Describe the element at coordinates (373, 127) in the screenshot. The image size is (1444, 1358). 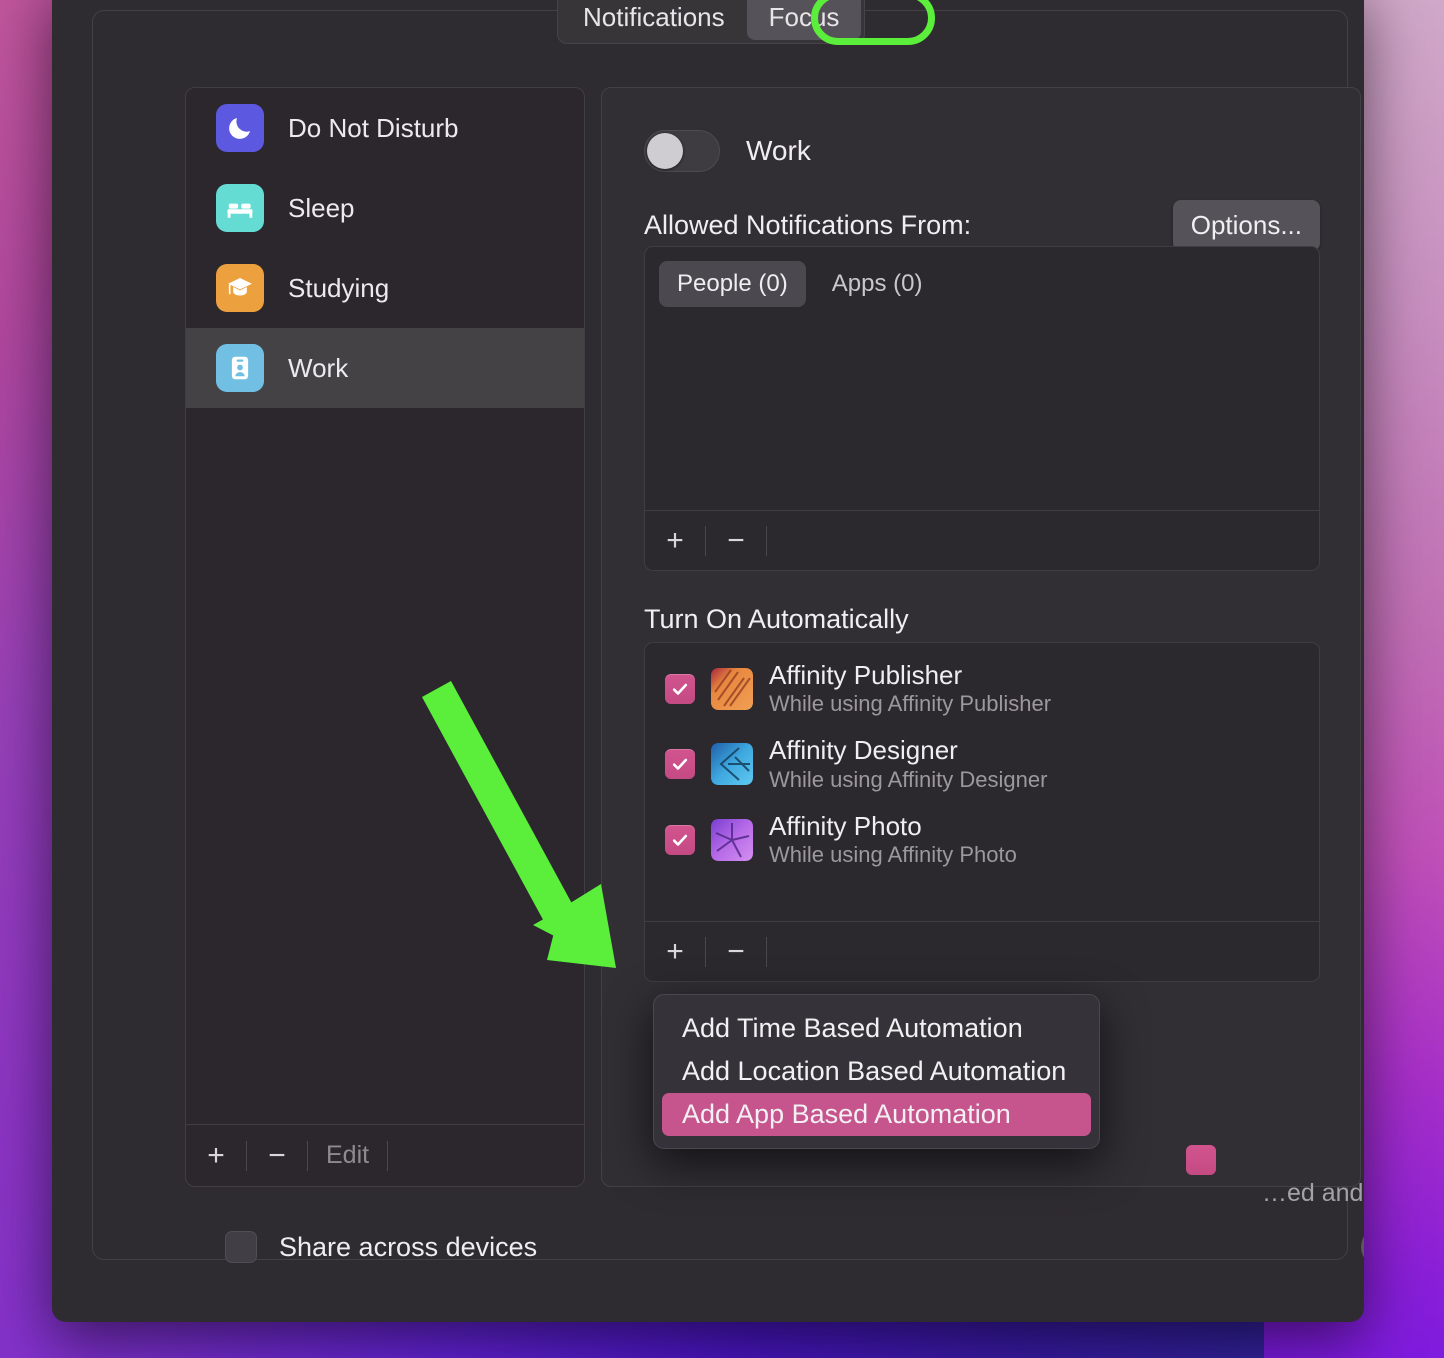
I see `sidebar-item-label: Do Not Disturb` at that location.